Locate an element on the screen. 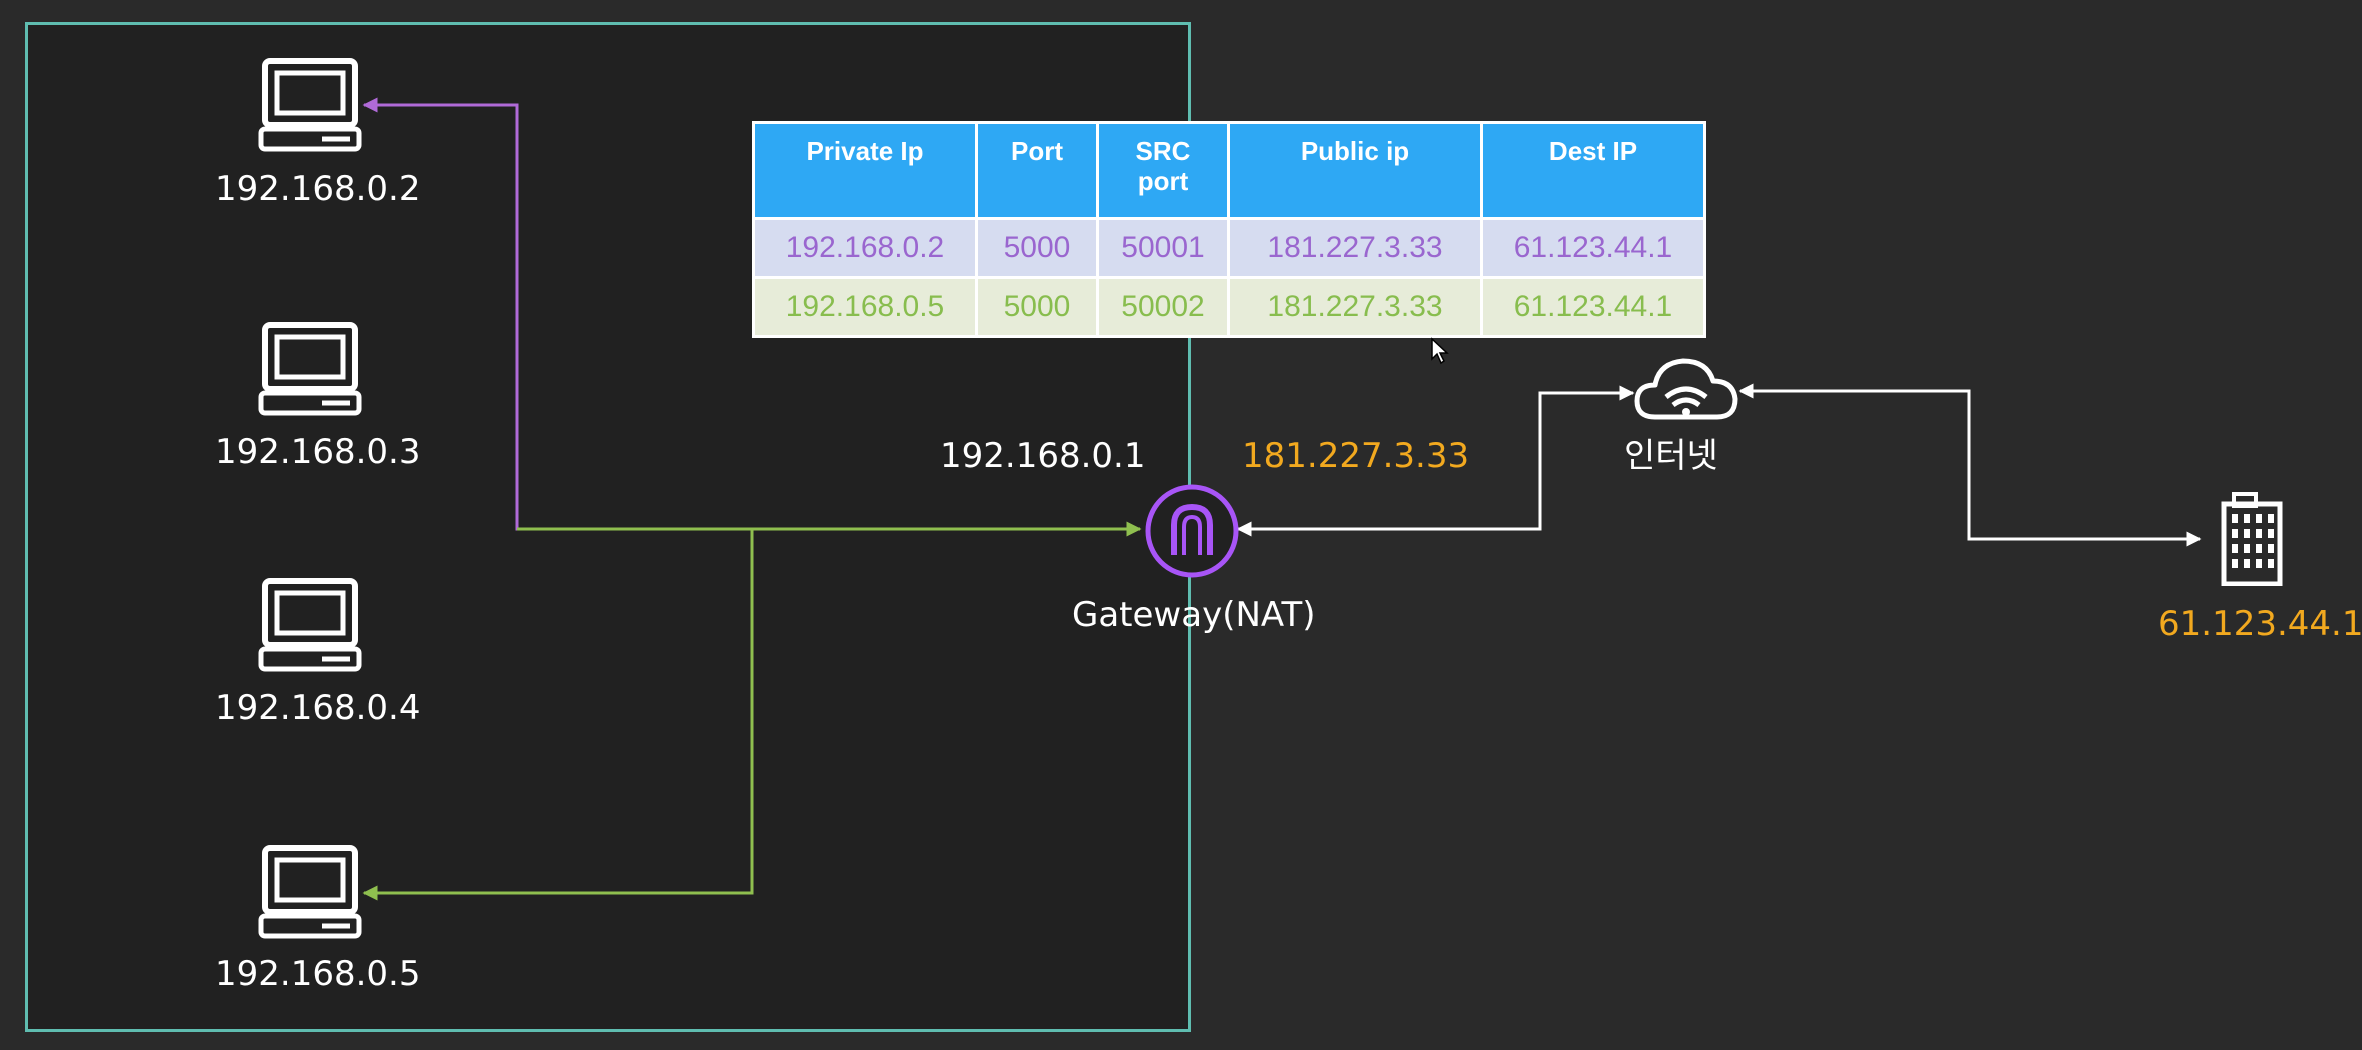 The height and width of the screenshot is (1050, 2362). gateway-name: Gateway(NAT) is located at coordinates (1194, 615).